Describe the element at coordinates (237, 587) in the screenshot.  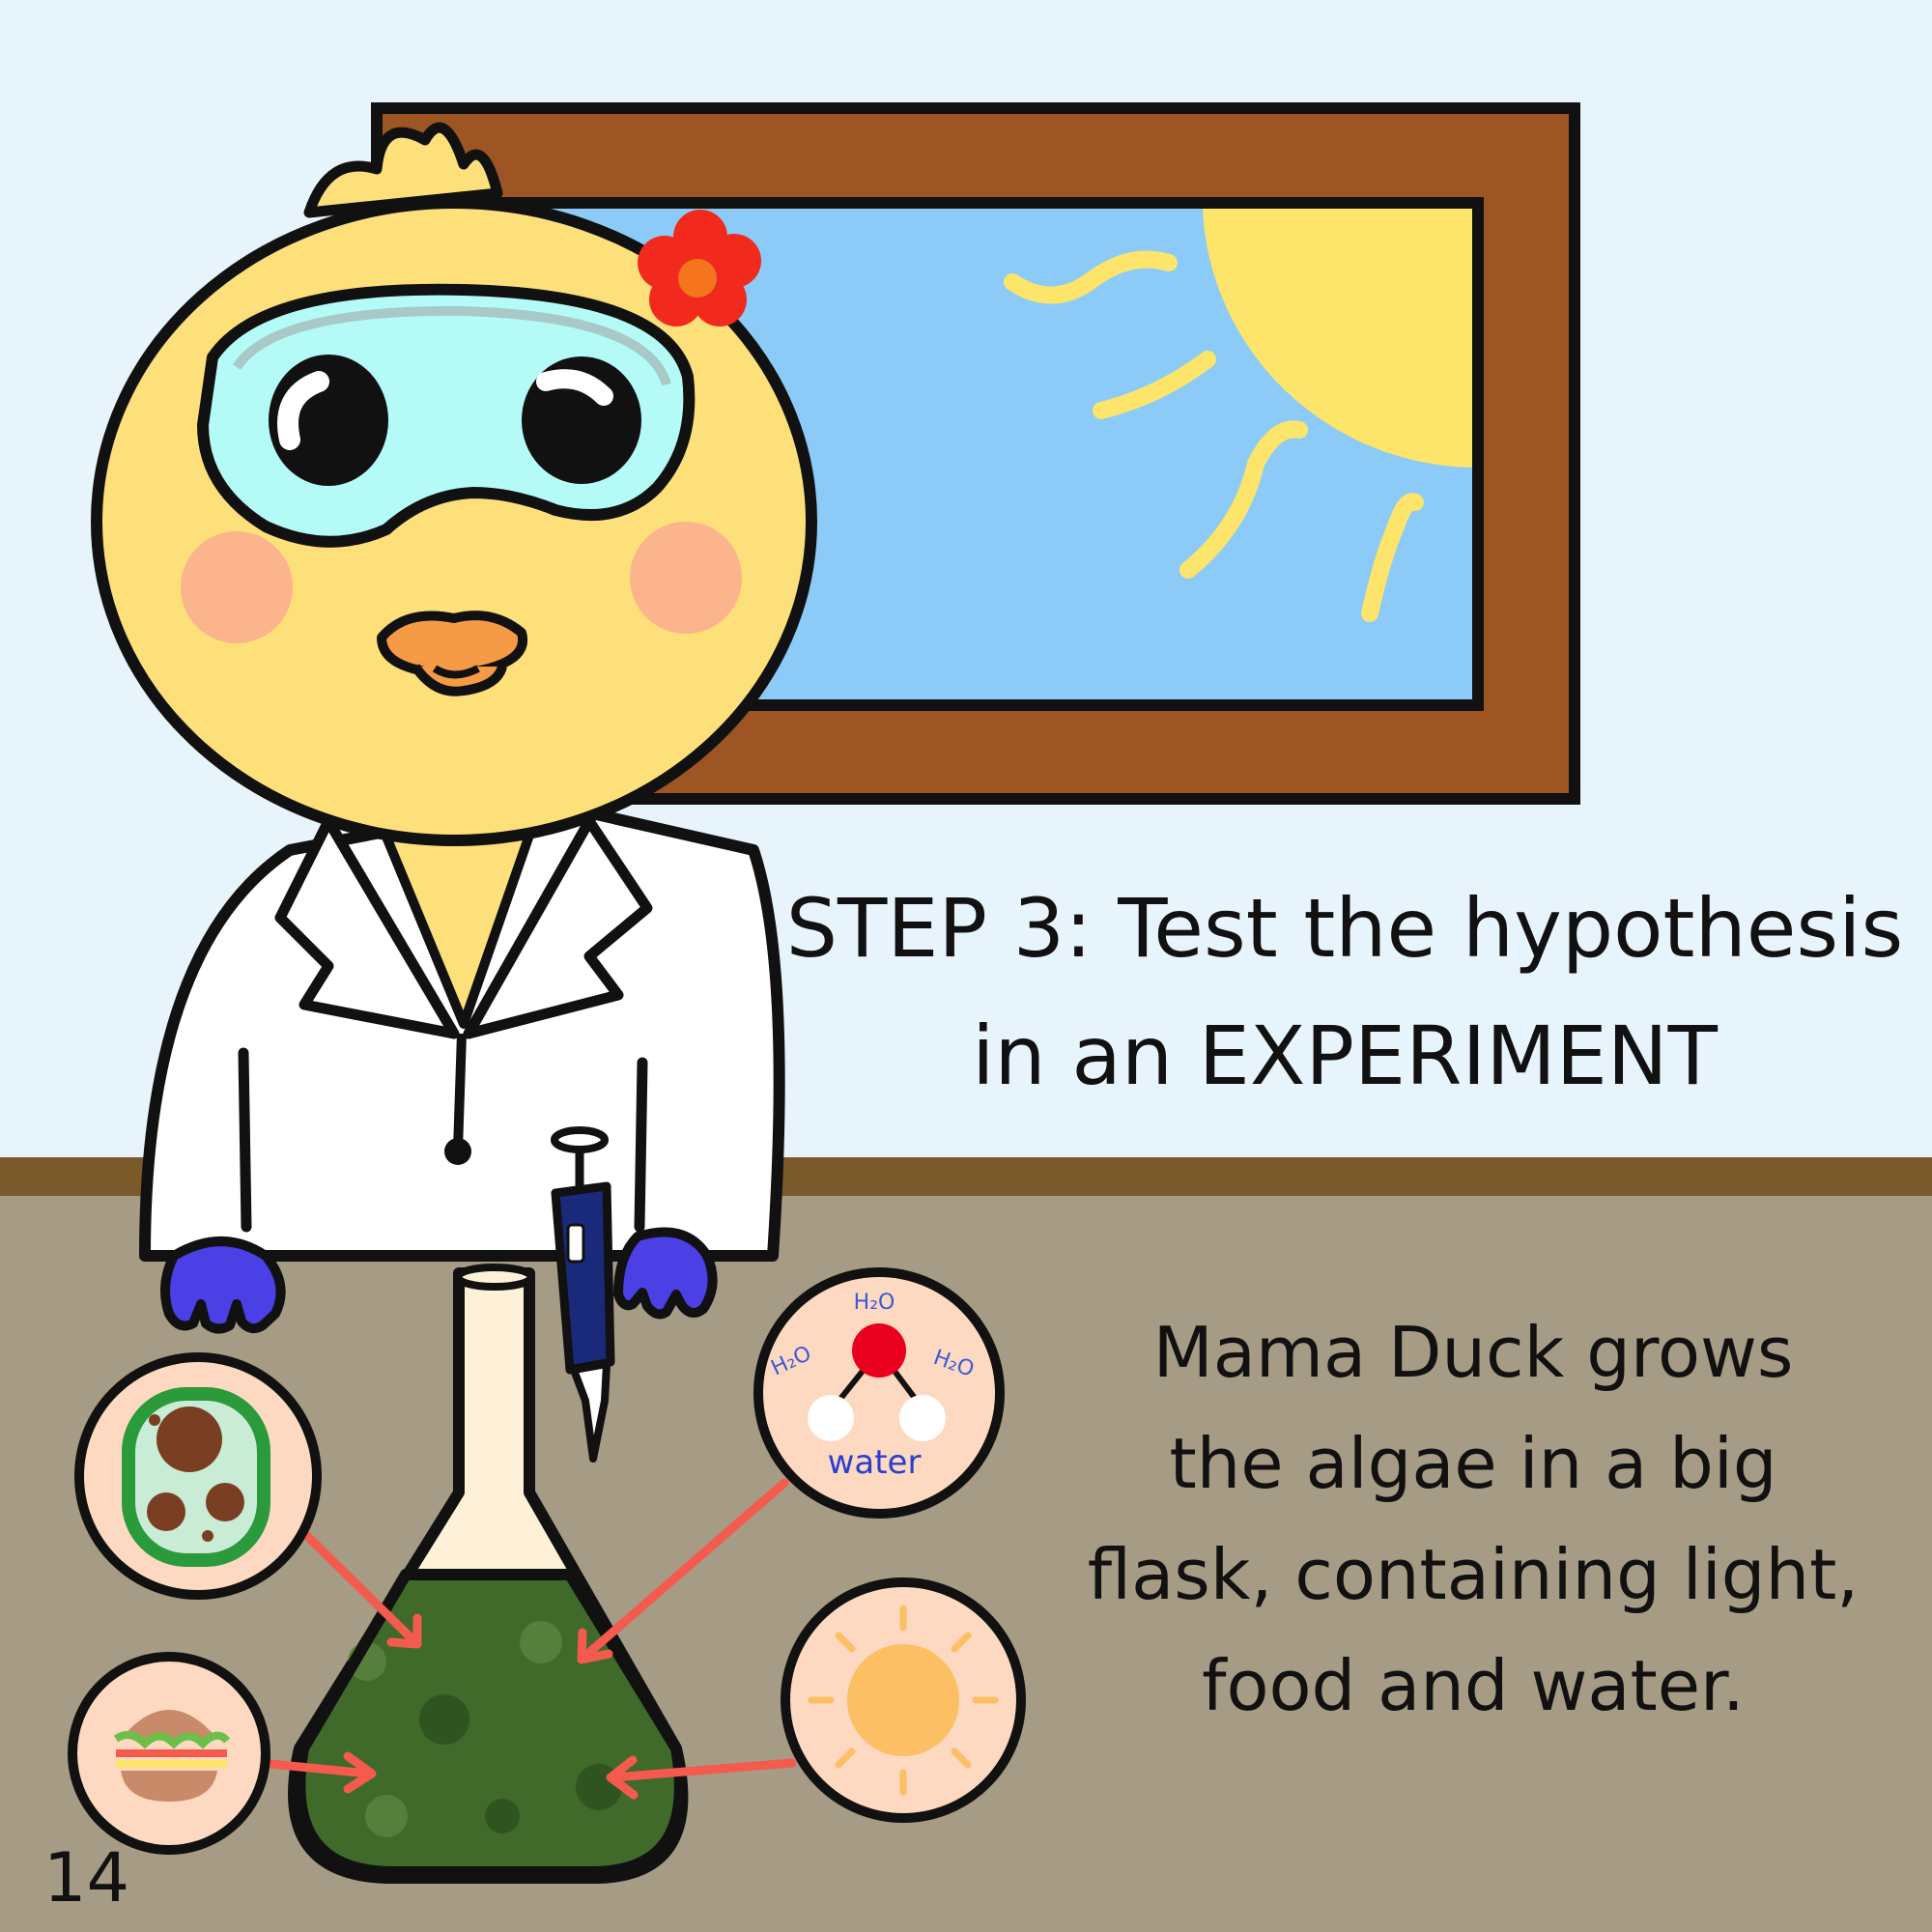
I see `left-cheek` at that location.